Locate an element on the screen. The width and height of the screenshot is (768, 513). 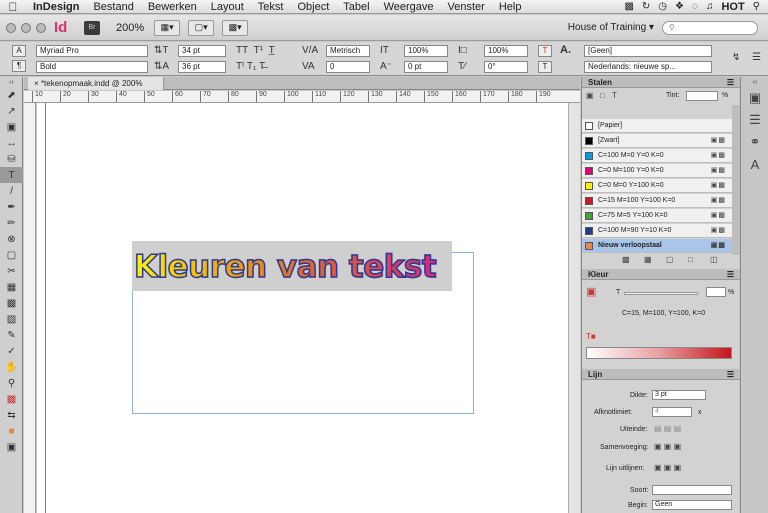
zoom-tool-icon: ⚲ is located at coordinates (11, 383).